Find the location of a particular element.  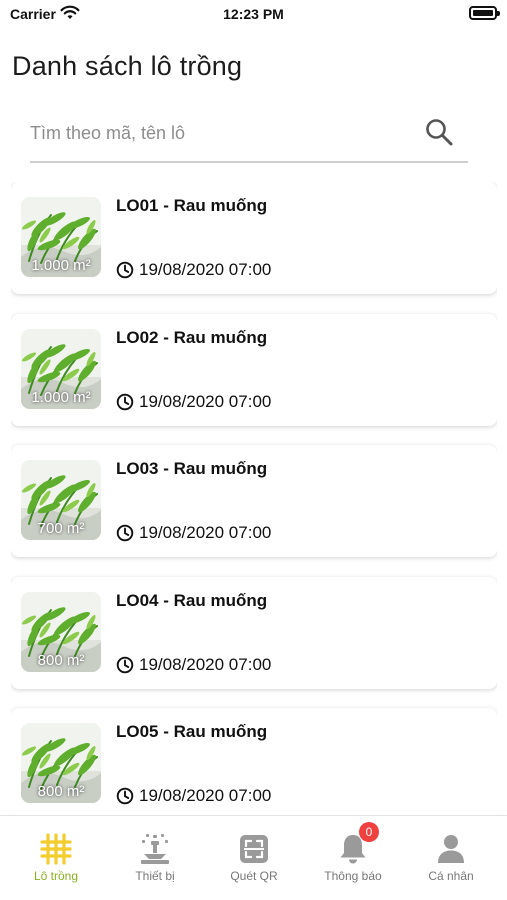

tab-label: Lô trồng is located at coordinates (56, 876).